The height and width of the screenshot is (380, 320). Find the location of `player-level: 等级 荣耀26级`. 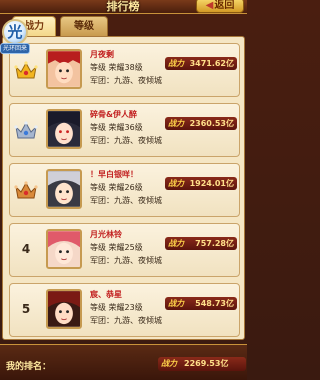

player-level: 等级 荣耀26级 is located at coordinates (116, 187).